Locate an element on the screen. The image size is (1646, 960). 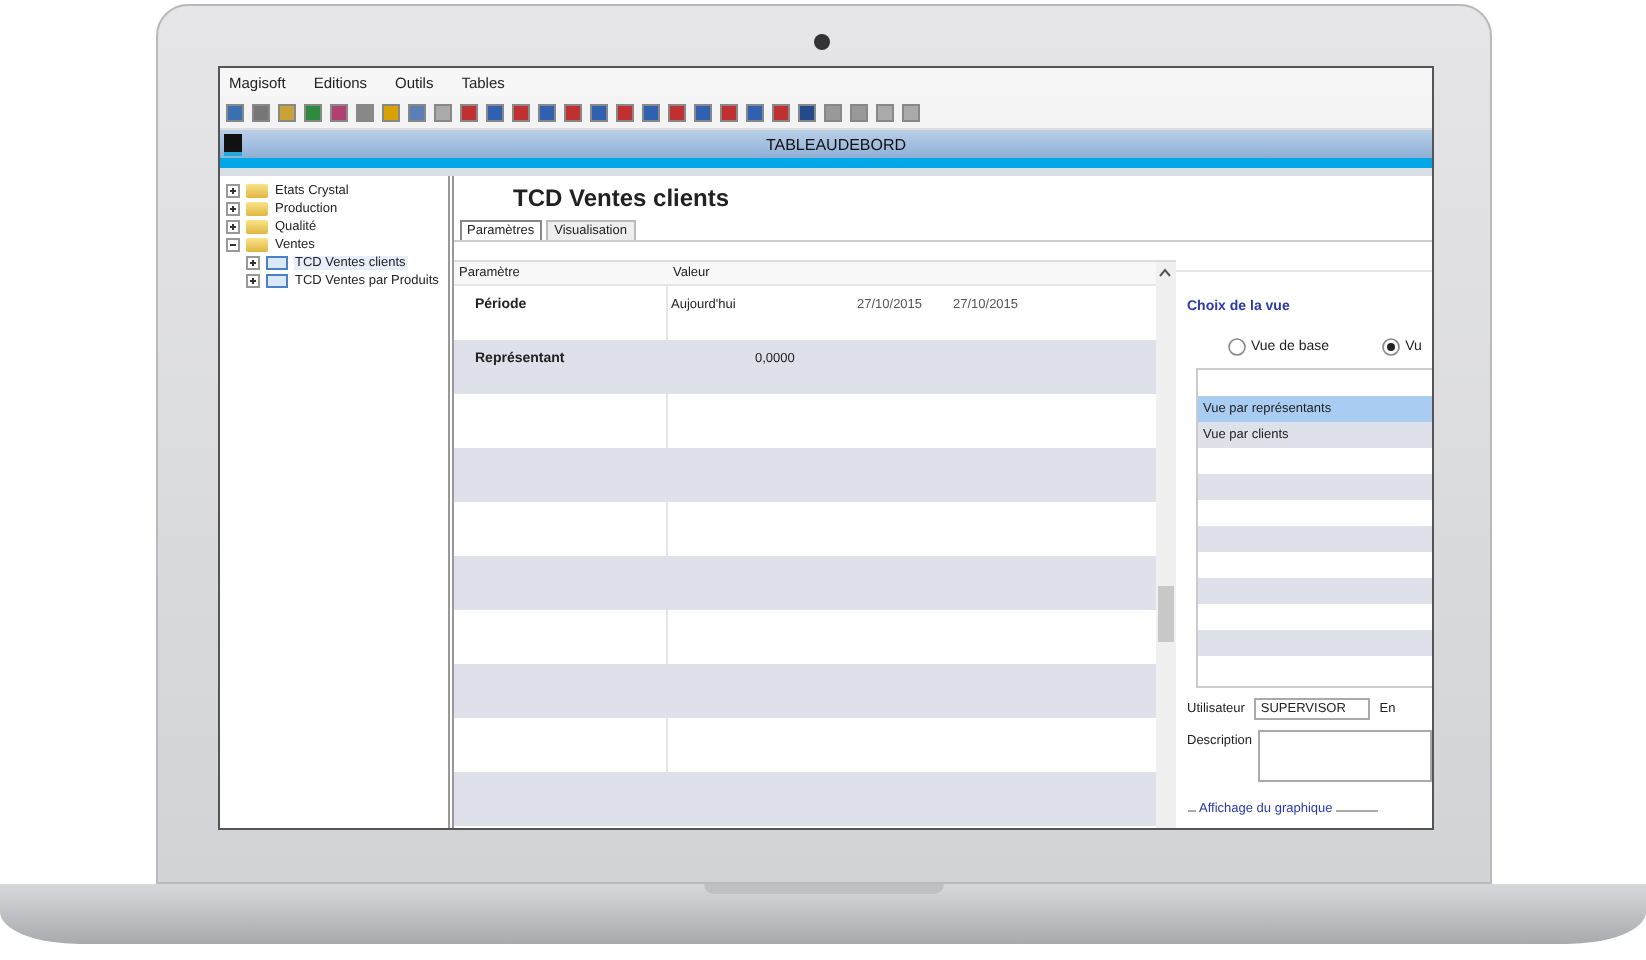
app-logo-icon is located at coordinates (232, 144).